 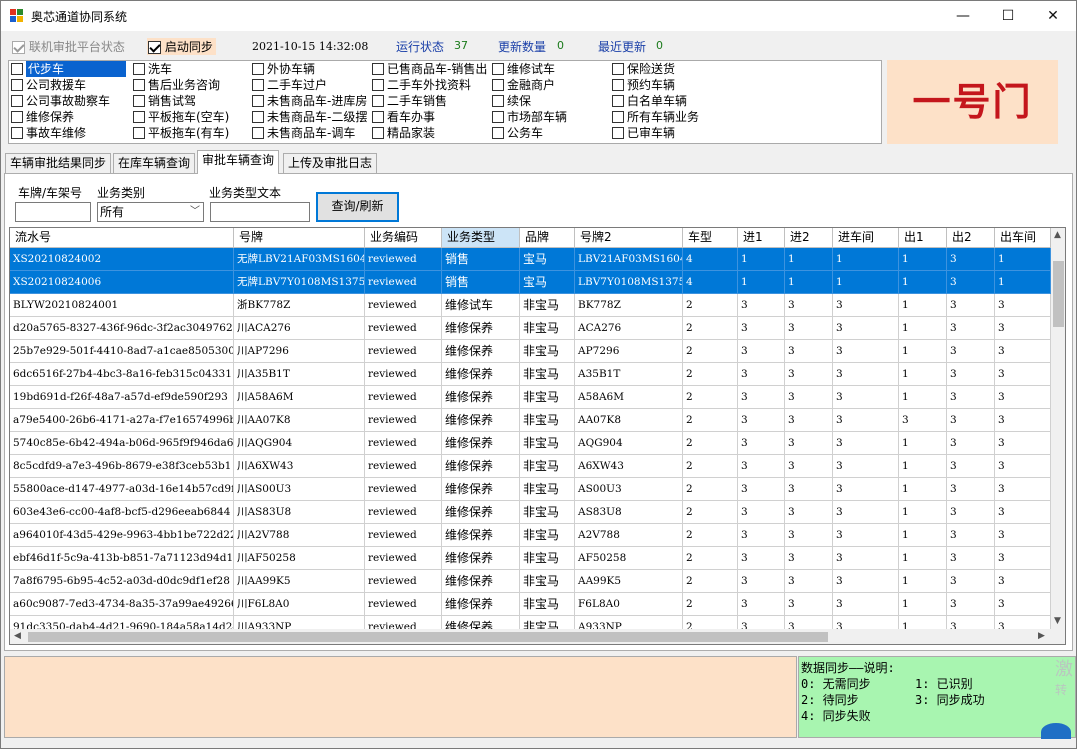 What do you see at coordinates (238, 162) in the screenshot?
I see `tab-approval-query: 审批车辆查询` at bounding box center [238, 162].